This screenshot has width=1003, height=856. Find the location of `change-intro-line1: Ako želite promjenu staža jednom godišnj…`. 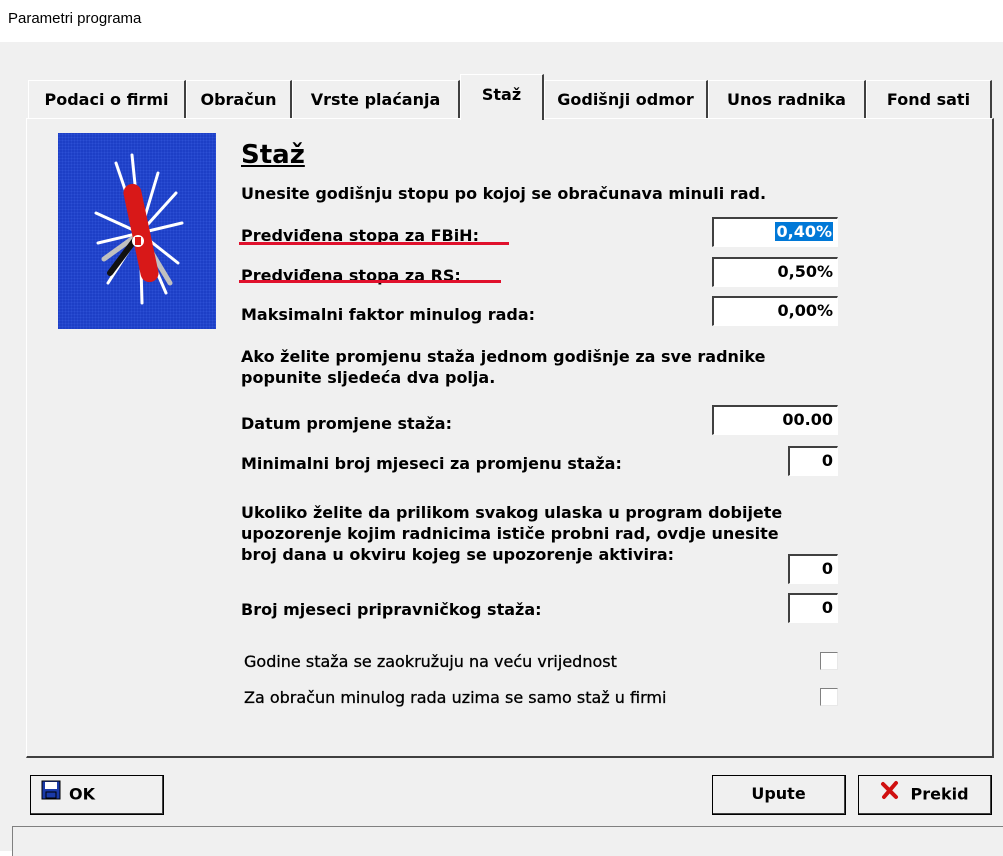

change-intro-line1: Ako želite promjenu staža jednom godišnj… is located at coordinates (503, 356).